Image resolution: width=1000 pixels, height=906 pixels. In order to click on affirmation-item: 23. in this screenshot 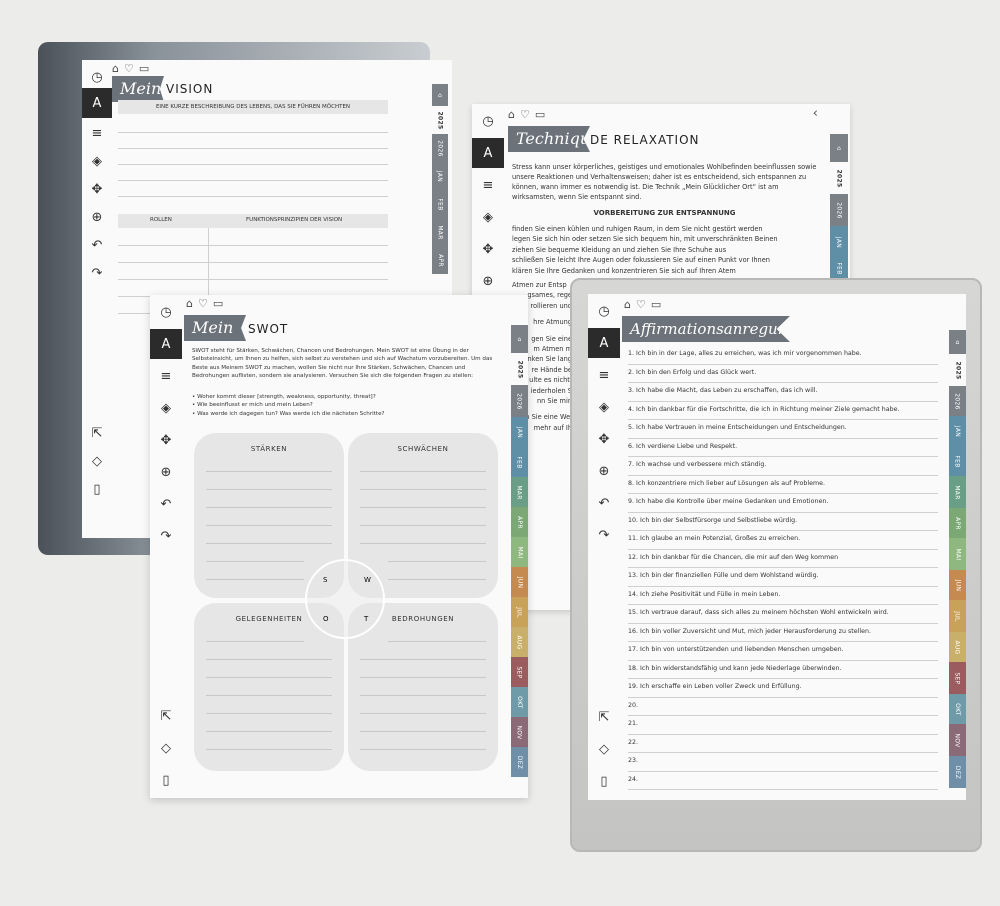, I will do `click(783, 762)`.